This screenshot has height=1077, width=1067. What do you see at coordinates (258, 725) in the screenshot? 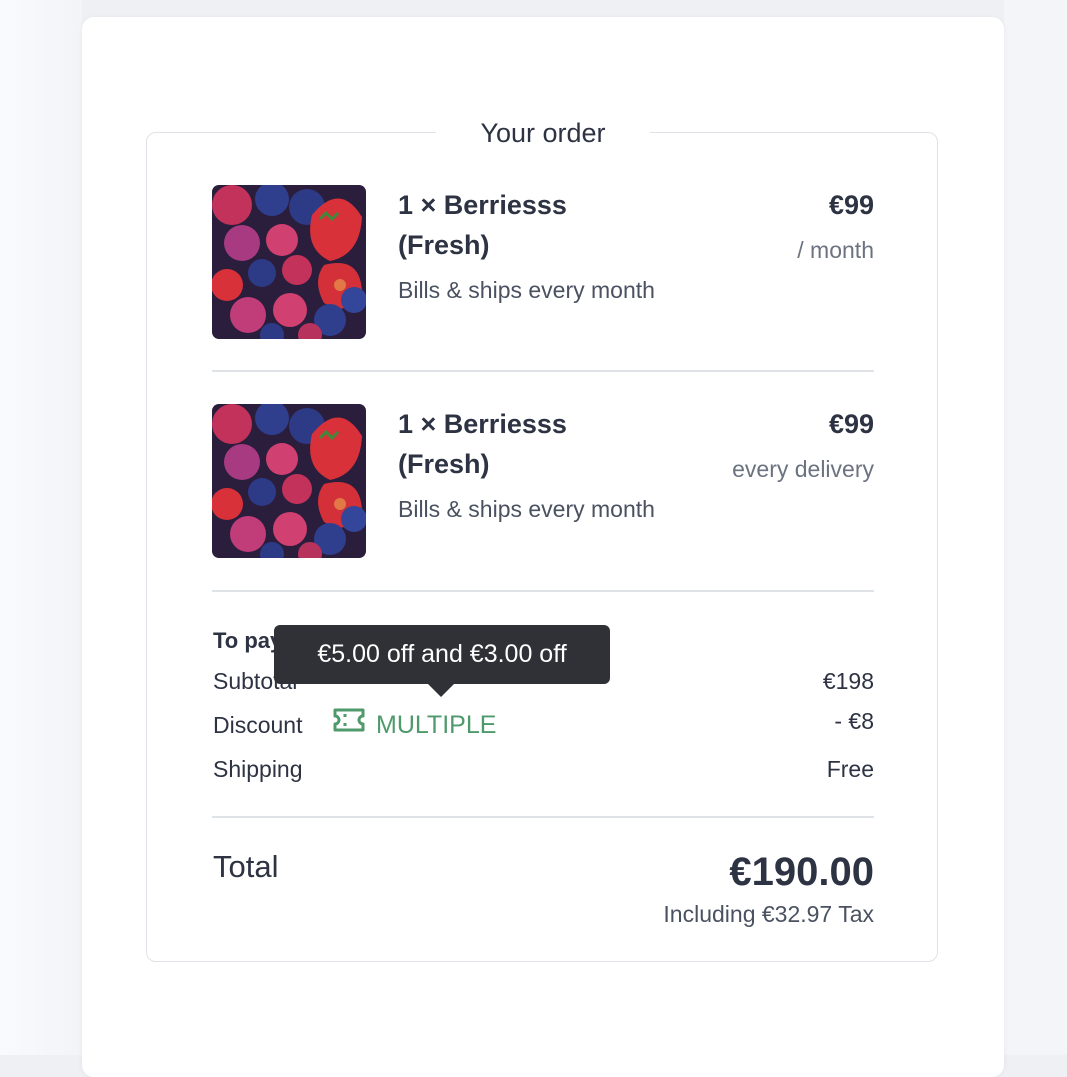
I see `discount-label: Discount` at bounding box center [258, 725].